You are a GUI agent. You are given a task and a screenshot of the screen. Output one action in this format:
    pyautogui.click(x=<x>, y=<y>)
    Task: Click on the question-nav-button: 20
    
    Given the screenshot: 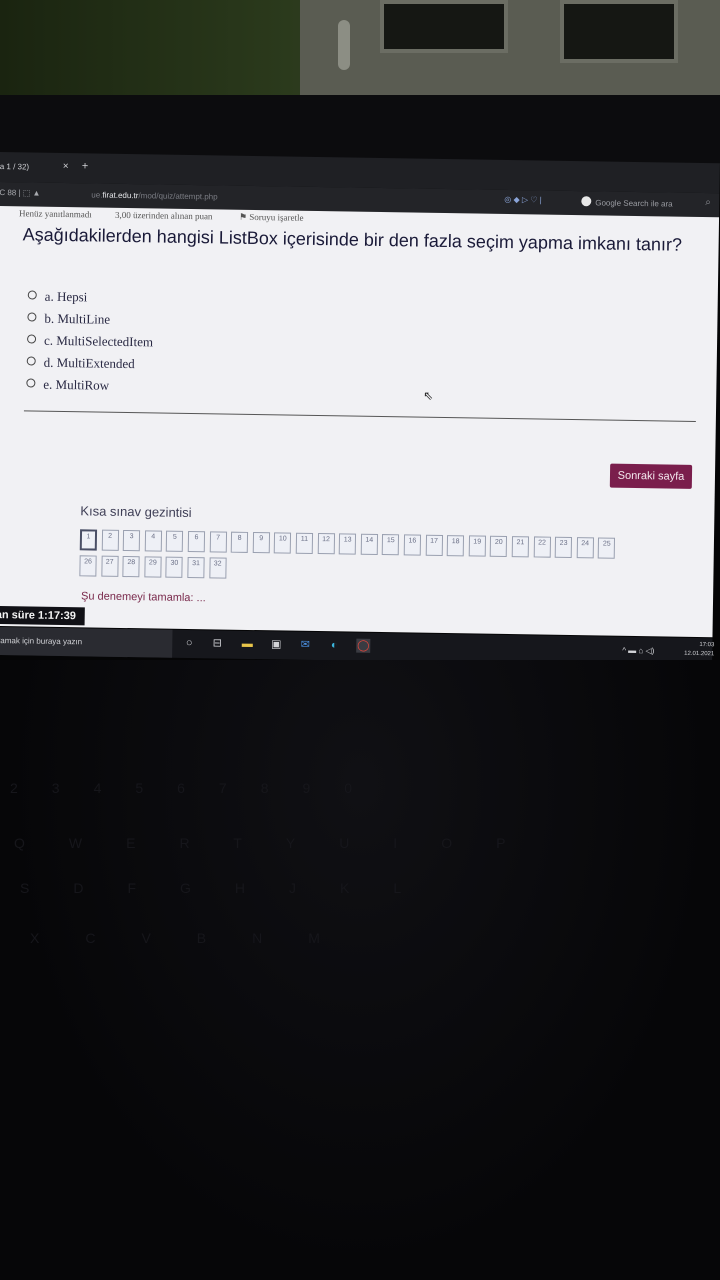 What is the action you would take?
    pyautogui.click(x=499, y=546)
    